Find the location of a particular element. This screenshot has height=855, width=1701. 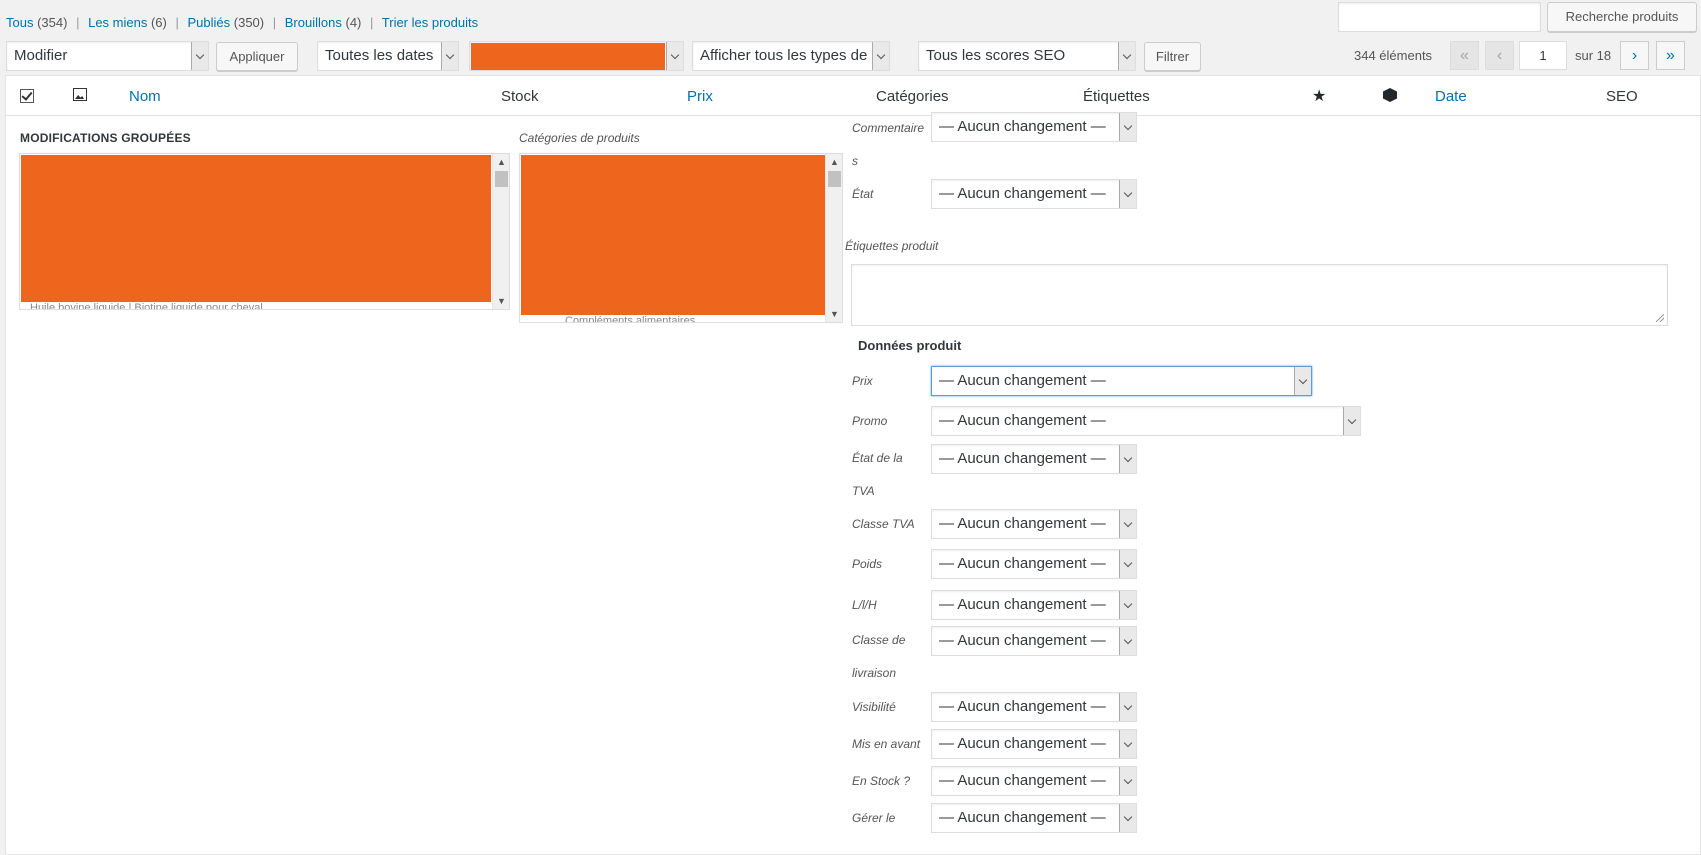

visibility-select: — Aucun changement — is located at coordinates (1034, 707).